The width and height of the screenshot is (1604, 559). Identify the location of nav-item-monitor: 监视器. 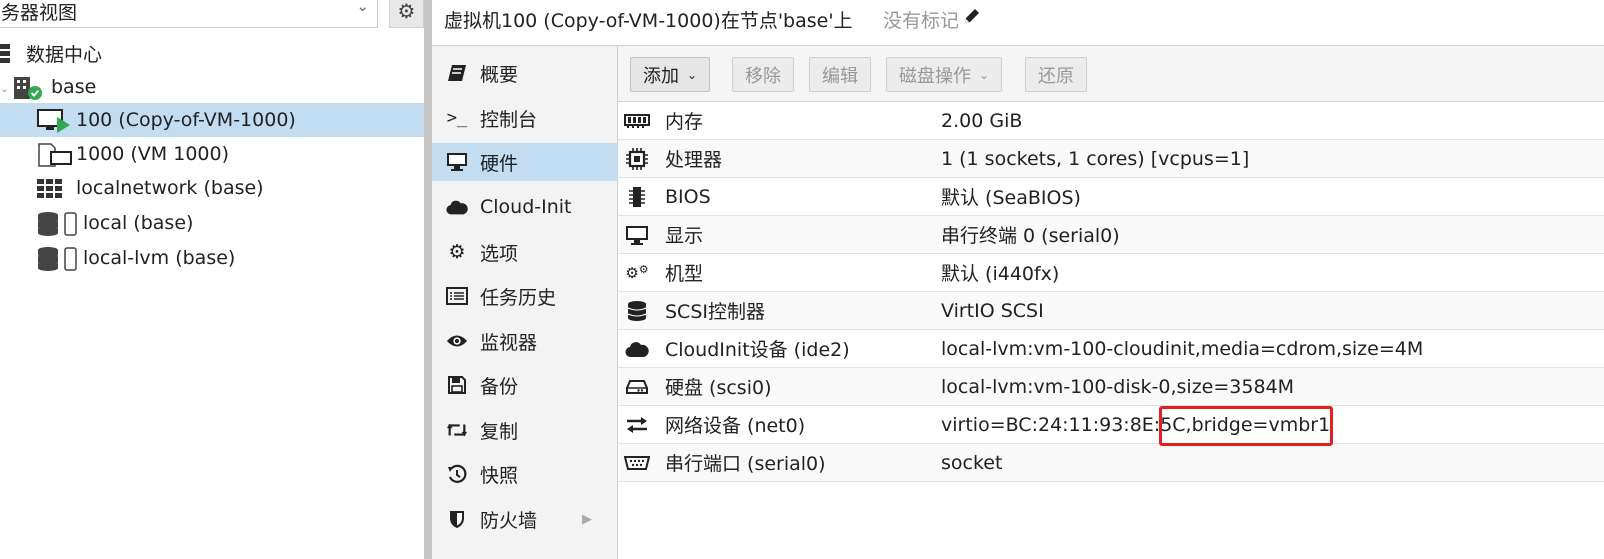
(525, 341).